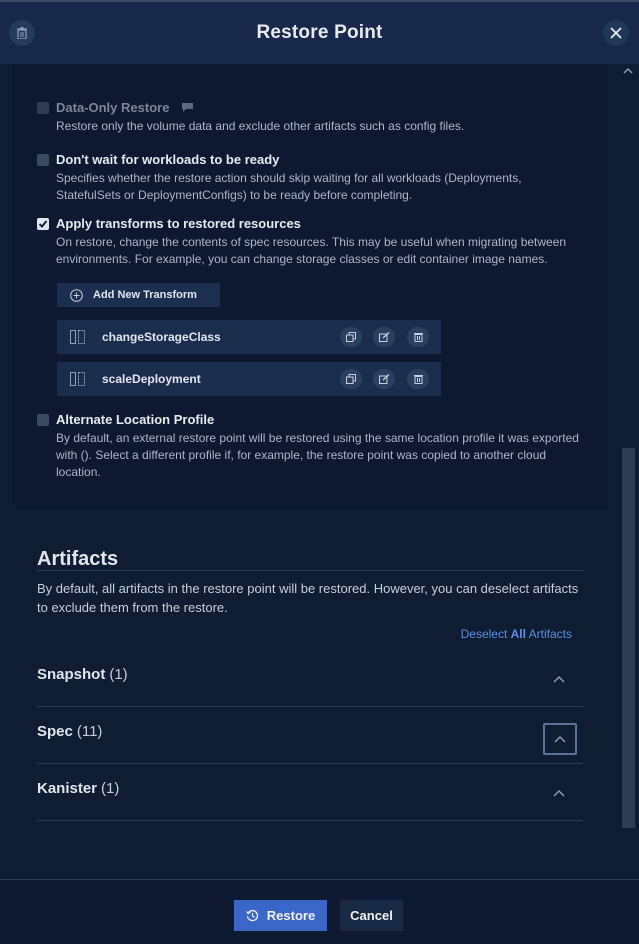 Image resolution: width=639 pixels, height=944 pixels. I want to click on alternate-location-checkbox, so click(43, 420).